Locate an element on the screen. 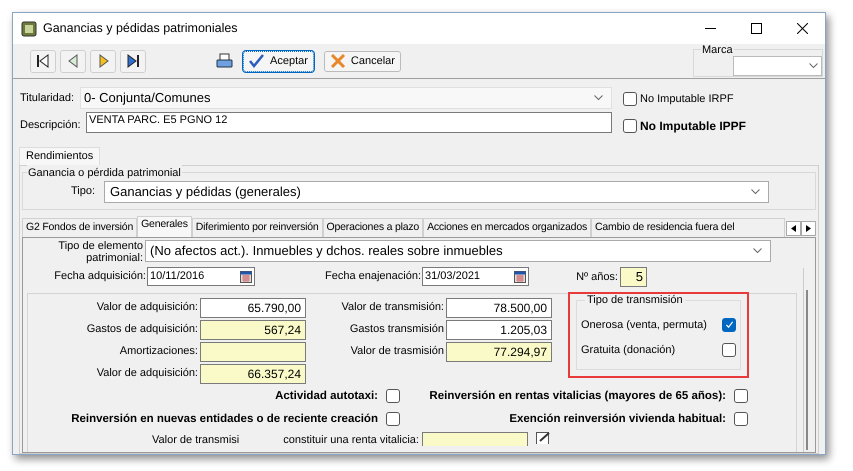 The image size is (853, 471). renta-field is located at coordinates (475, 439).